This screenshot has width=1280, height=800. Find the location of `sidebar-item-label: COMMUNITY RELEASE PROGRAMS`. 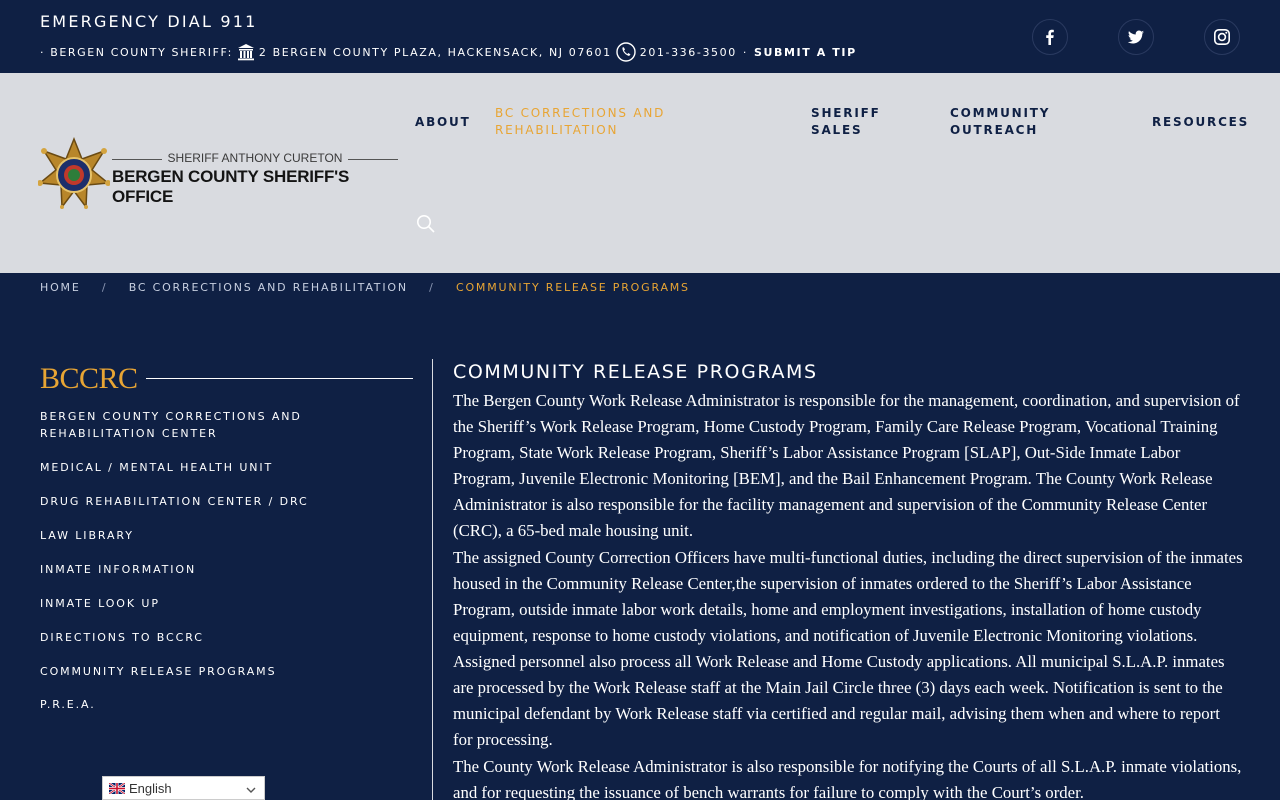

sidebar-item-label: COMMUNITY RELEASE PROGRAMS is located at coordinates (158, 671).